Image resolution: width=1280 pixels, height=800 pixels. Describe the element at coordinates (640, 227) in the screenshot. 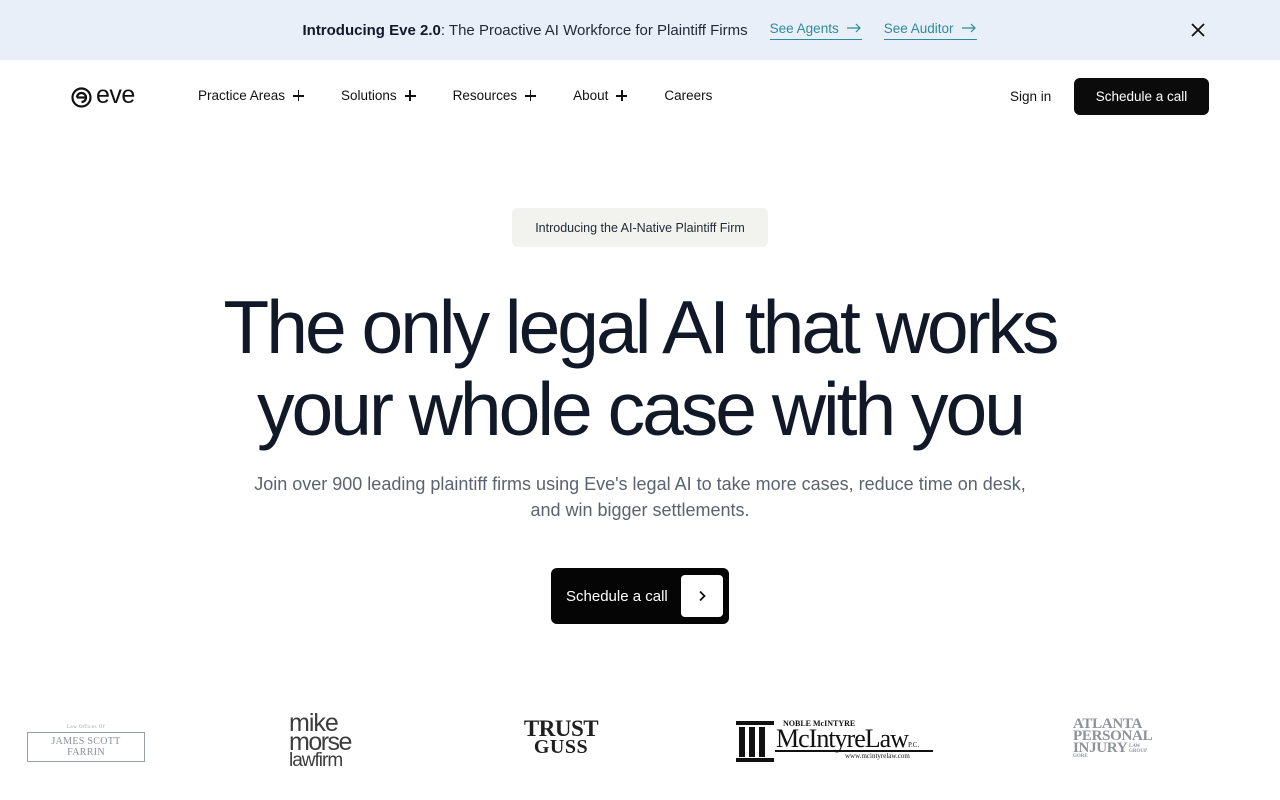

I see `announcement-pill: Introducing the AI-Native Plaintiff Firm` at that location.